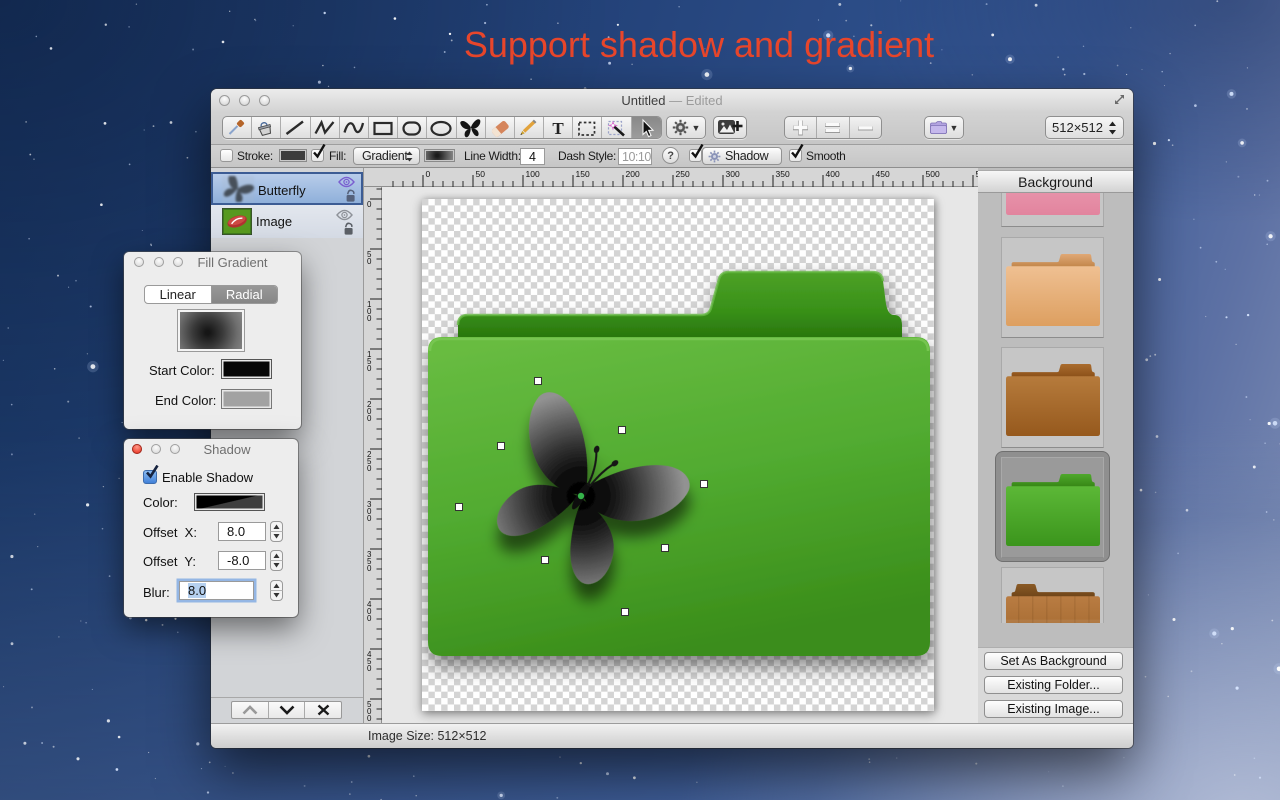 Image resolution: width=1280 pixels, height=800 pixels. Describe the element at coordinates (583, 174) in the screenshot. I see `svg-text: 150` at that location.